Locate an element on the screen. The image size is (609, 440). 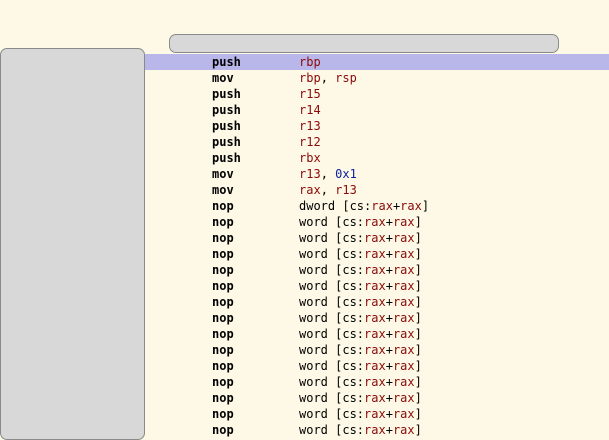
operand-register: rbp is located at coordinates (310, 62).